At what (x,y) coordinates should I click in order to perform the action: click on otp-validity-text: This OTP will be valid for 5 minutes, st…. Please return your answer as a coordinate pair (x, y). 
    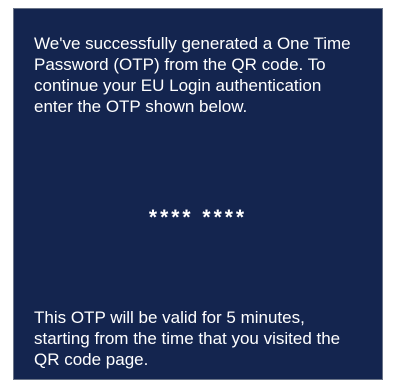
    Looking at the image, I should click on (187, 338).